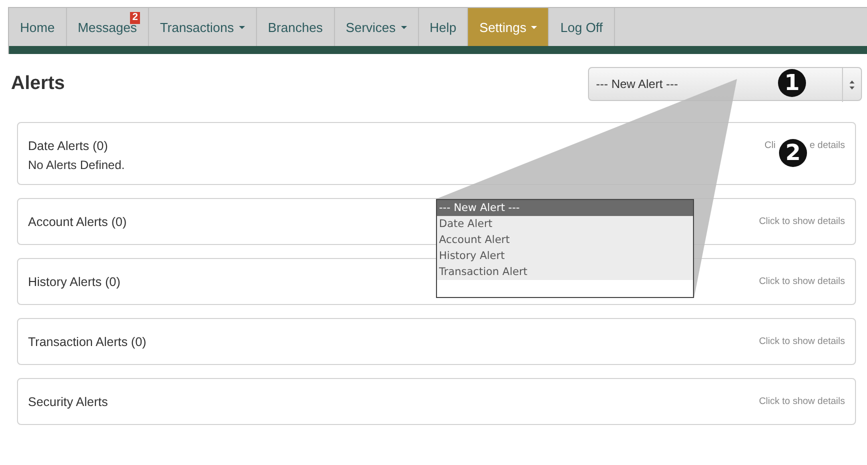 This screenshot has width=867, height=465. What do you see at coordinates (77, 165) in the screenshot?
I see `empty-message: No Alerts Defined.` at bounding box center [77, 165].